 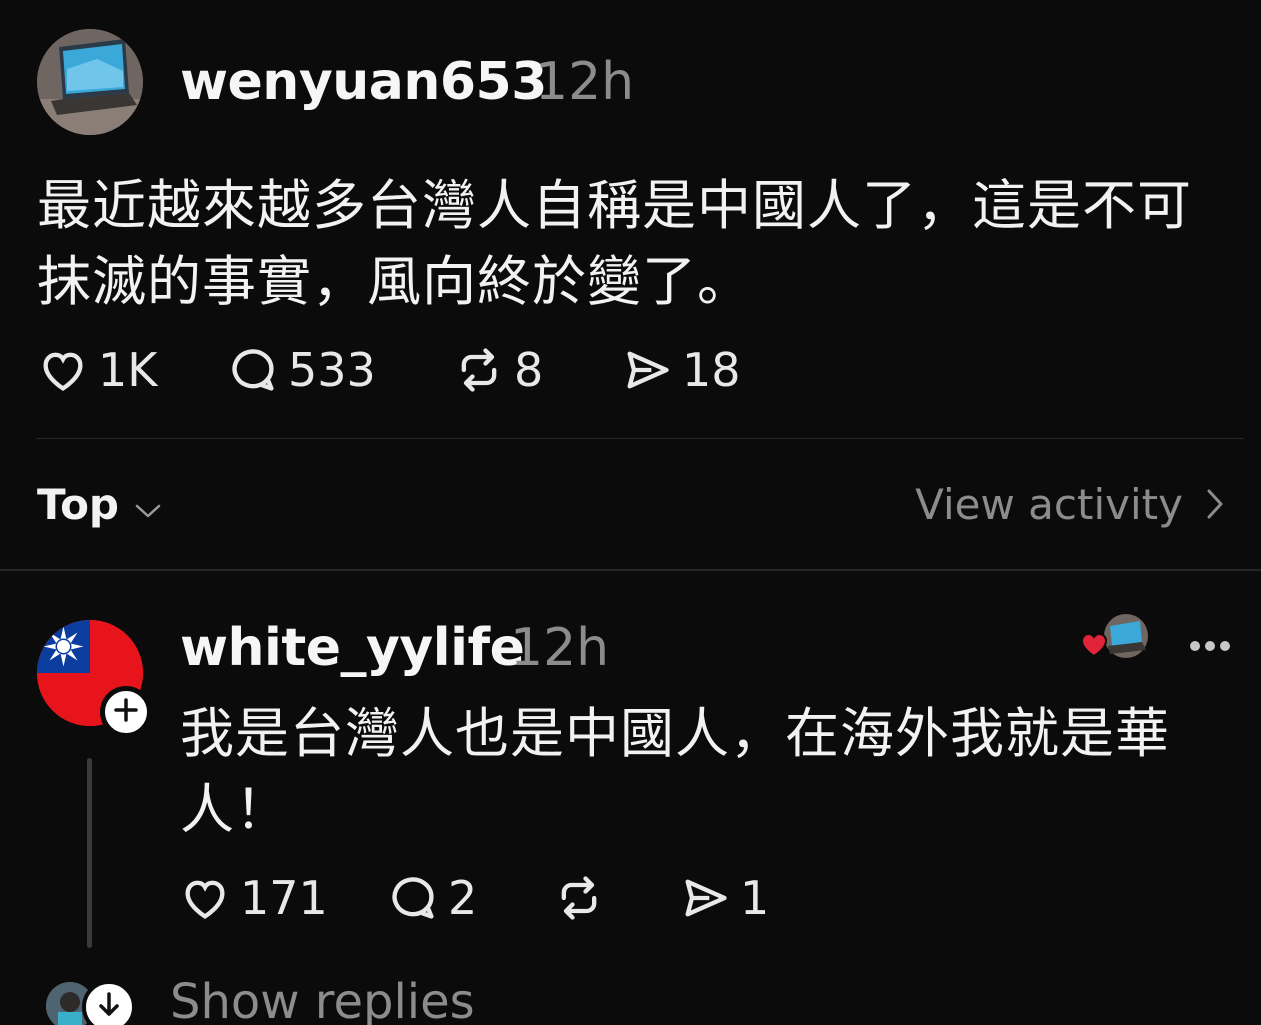 I want to click on like-button: 1K, so click(x=131, y=370).